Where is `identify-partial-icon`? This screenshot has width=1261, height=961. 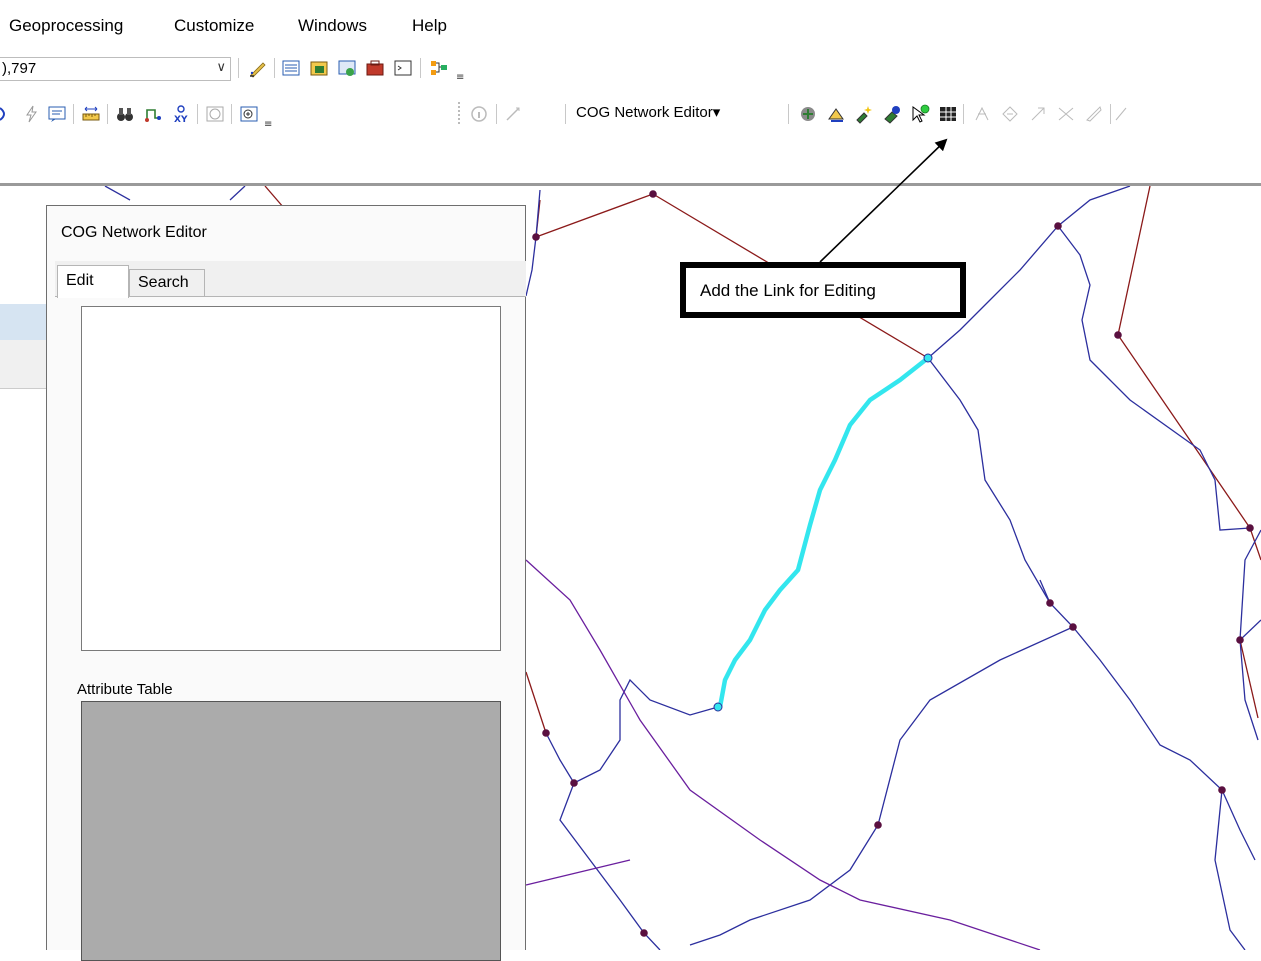
identify-partial-icon is located at coordinates (5, 114).